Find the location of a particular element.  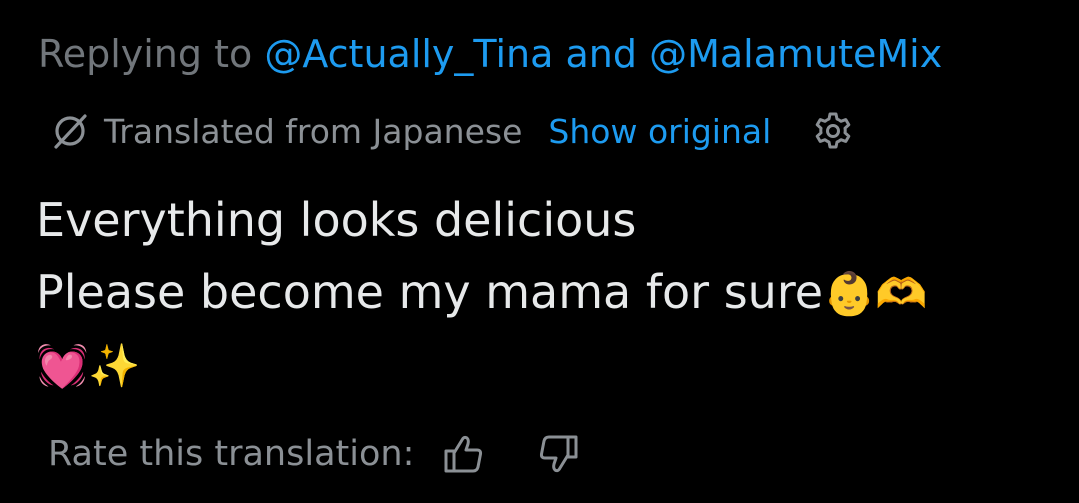

tweet-line-1: Everything looks delicious is located at coordinates (336, 220).